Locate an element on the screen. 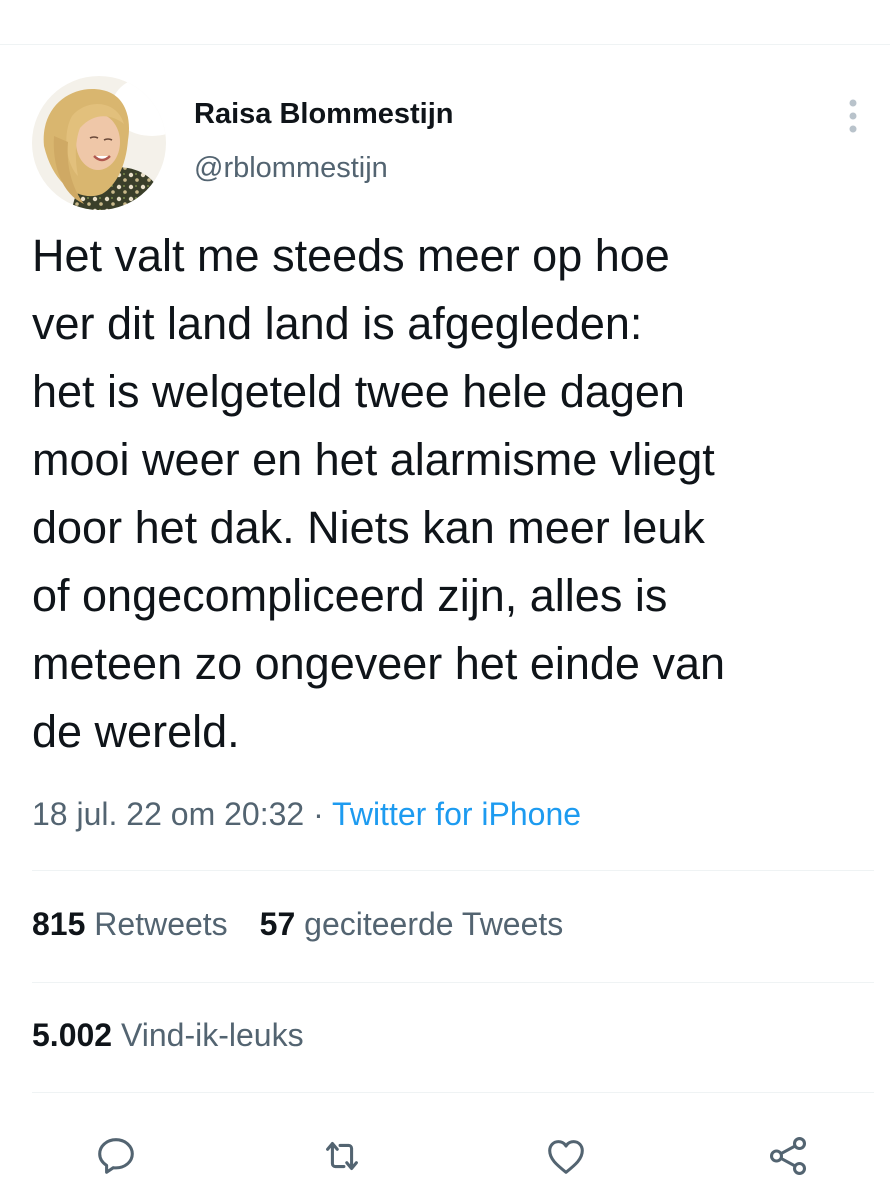 The height and width of the screenshot is (1200, 890). tweet-meta: 18 jul. 22 om 20:32 · Twitter for iPhone is located at coordinates (306, 814).